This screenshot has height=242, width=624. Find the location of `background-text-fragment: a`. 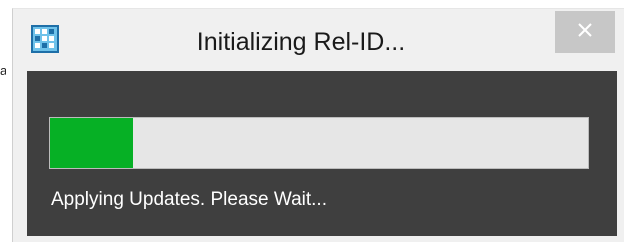

background-text-fragment: a is located at coordinates (3, 71).